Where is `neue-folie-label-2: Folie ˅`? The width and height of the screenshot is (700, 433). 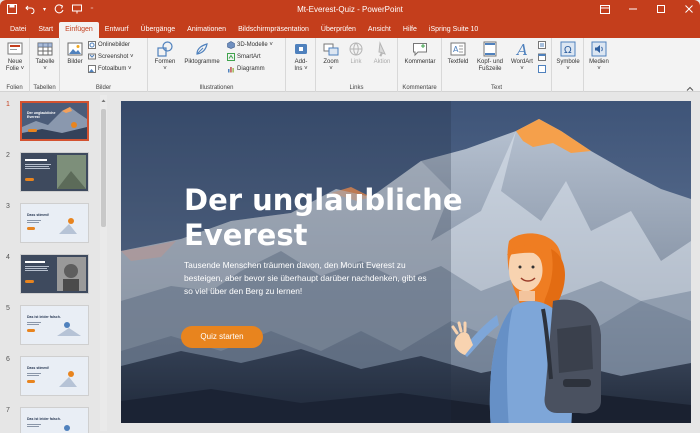
neue-folie-label-2: Folie ˅ is located at coordinates (15, 69).